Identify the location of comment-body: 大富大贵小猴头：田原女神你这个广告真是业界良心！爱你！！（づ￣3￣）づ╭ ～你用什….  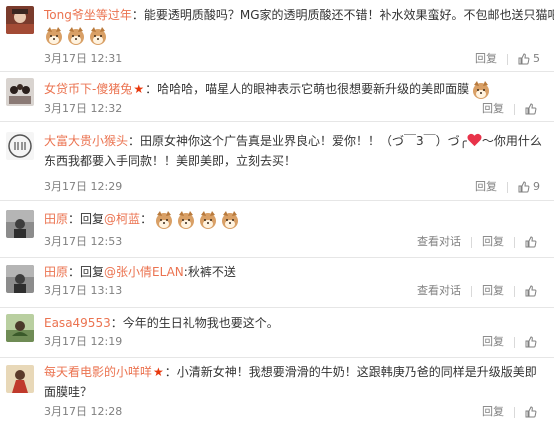
(295, 151).